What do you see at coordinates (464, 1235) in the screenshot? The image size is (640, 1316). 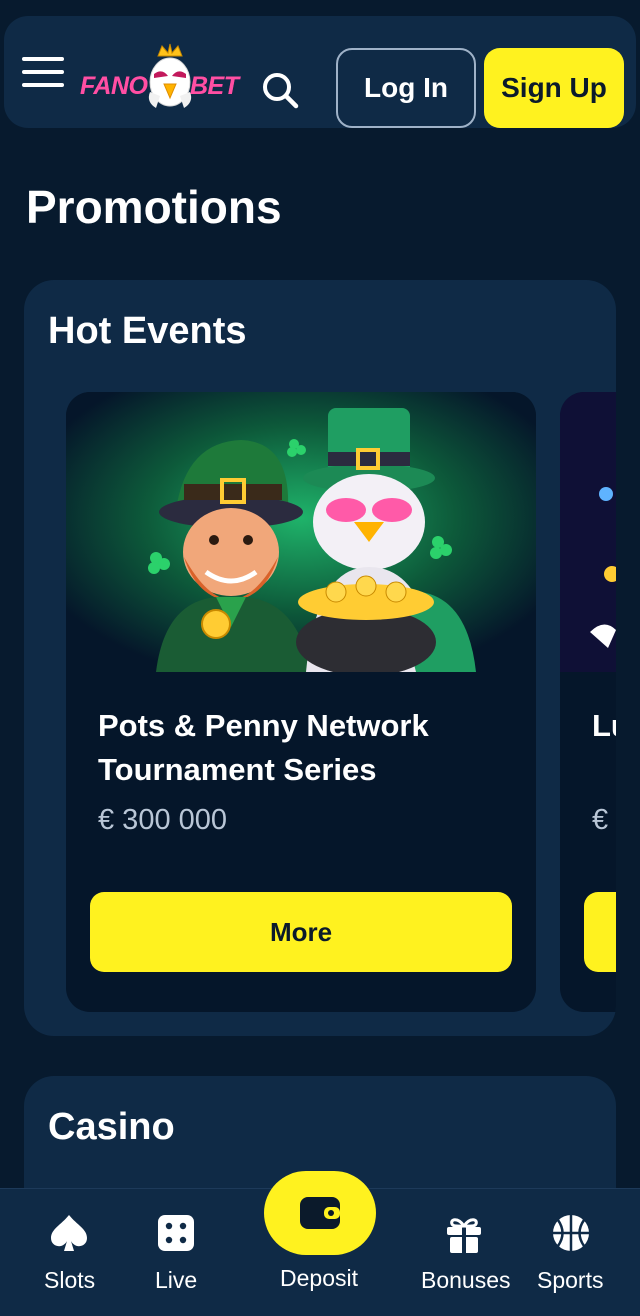 I see `gift-icon` at bounding box center [464, 1235].